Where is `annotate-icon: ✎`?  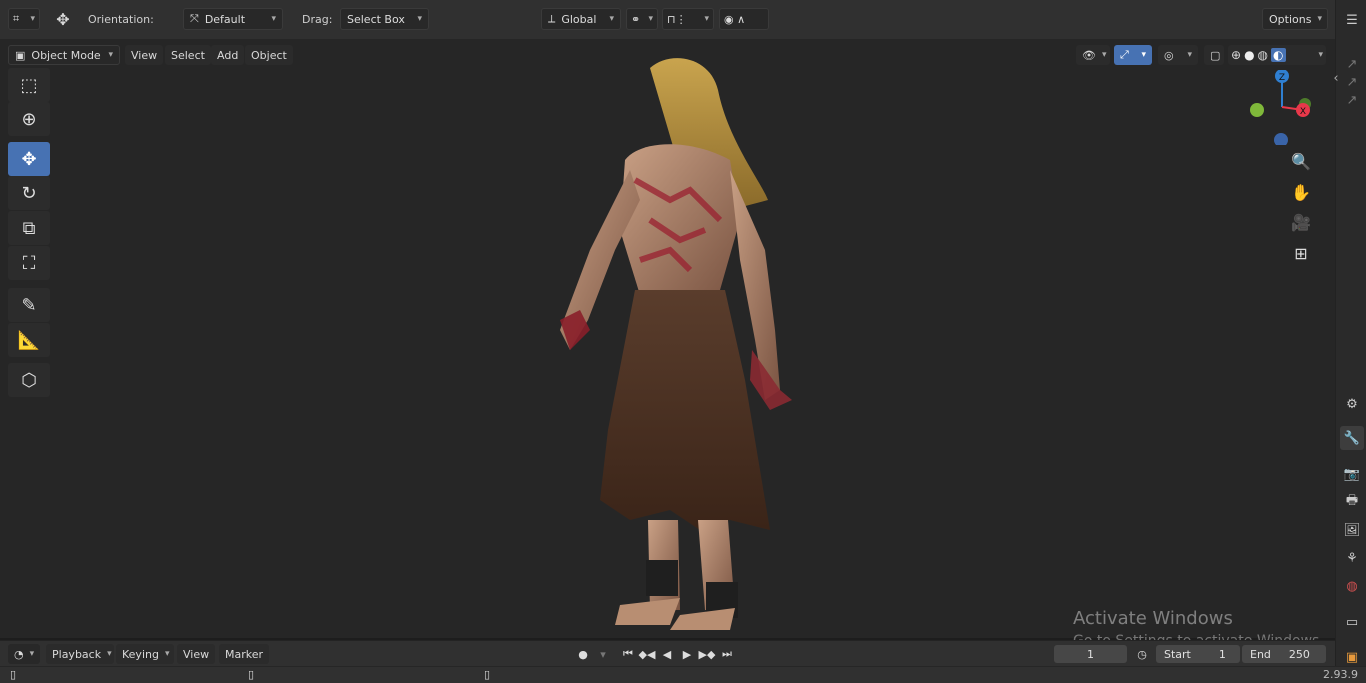
annotate-icon: ✎ is located at coordinates (29, 305).